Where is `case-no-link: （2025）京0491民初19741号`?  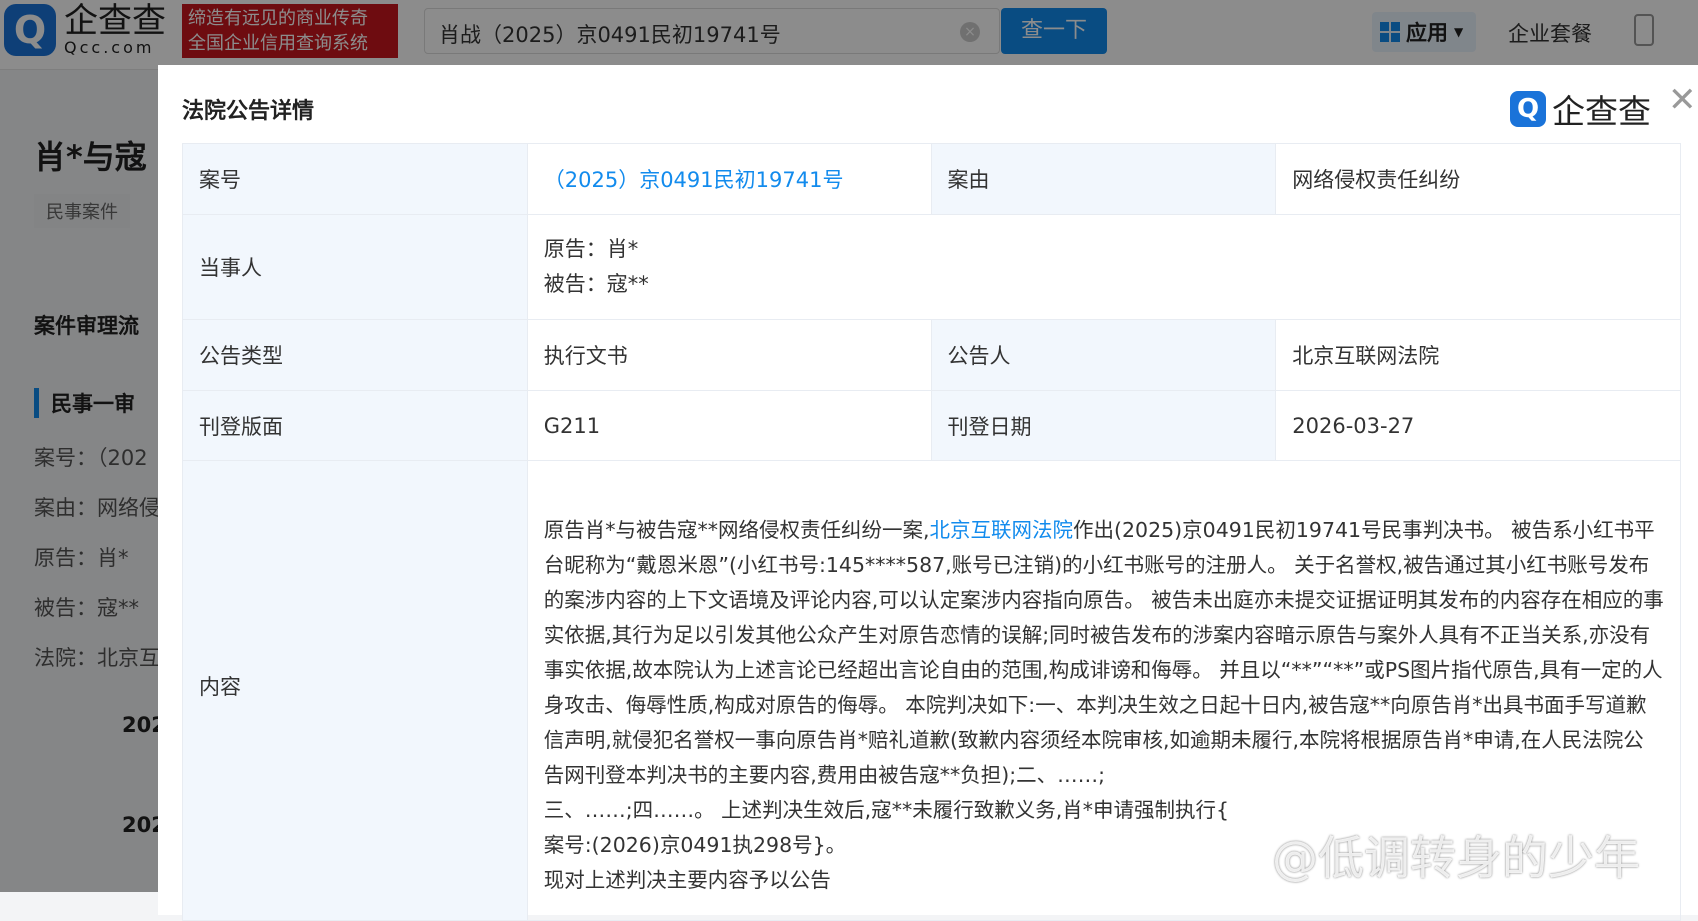
case-no-link: （2025）京0491民初19741号 is located at coordinates (694, 180).